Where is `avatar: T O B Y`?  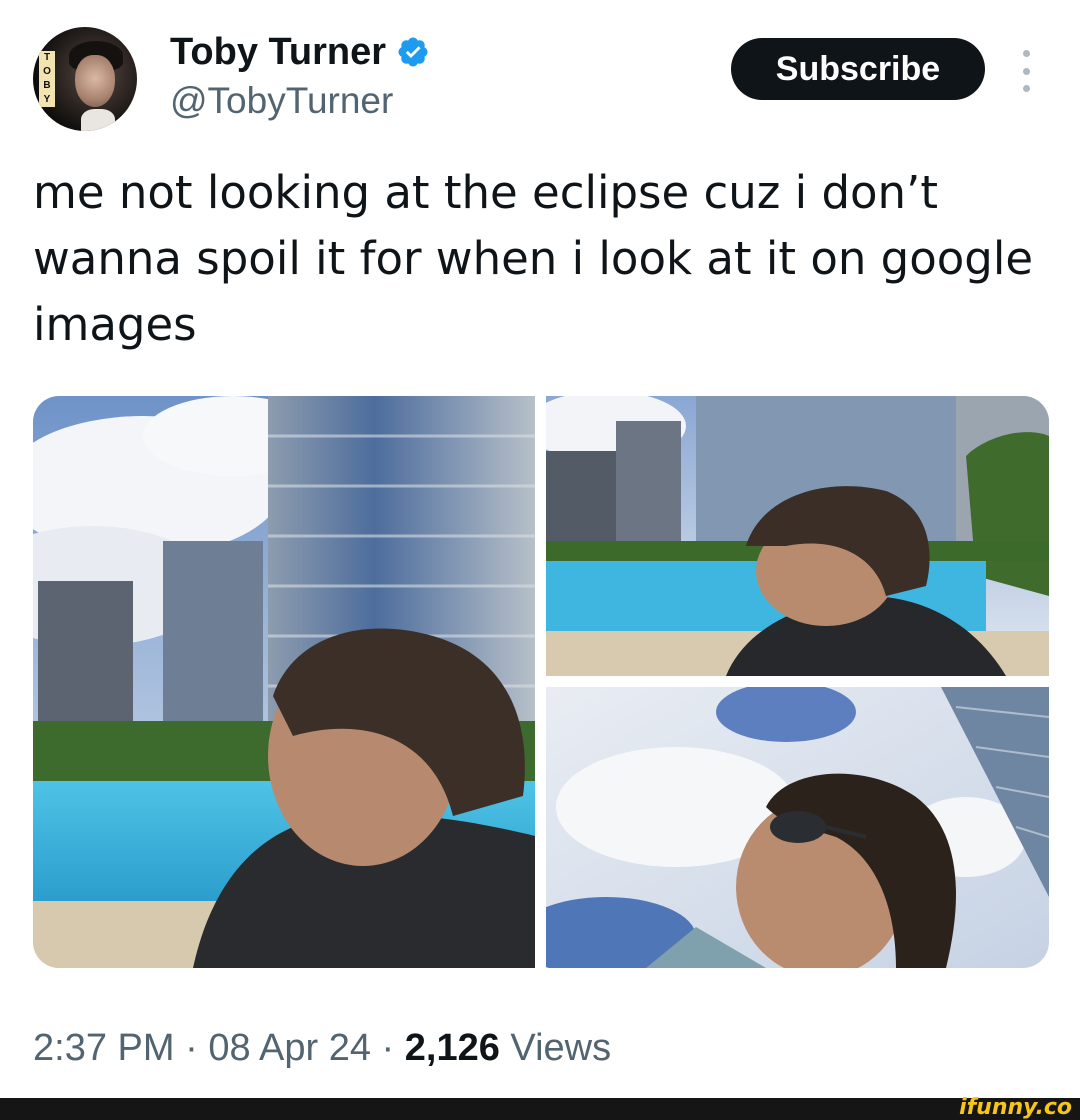 avatar: T O B Y is located at coordinates (85, 79).